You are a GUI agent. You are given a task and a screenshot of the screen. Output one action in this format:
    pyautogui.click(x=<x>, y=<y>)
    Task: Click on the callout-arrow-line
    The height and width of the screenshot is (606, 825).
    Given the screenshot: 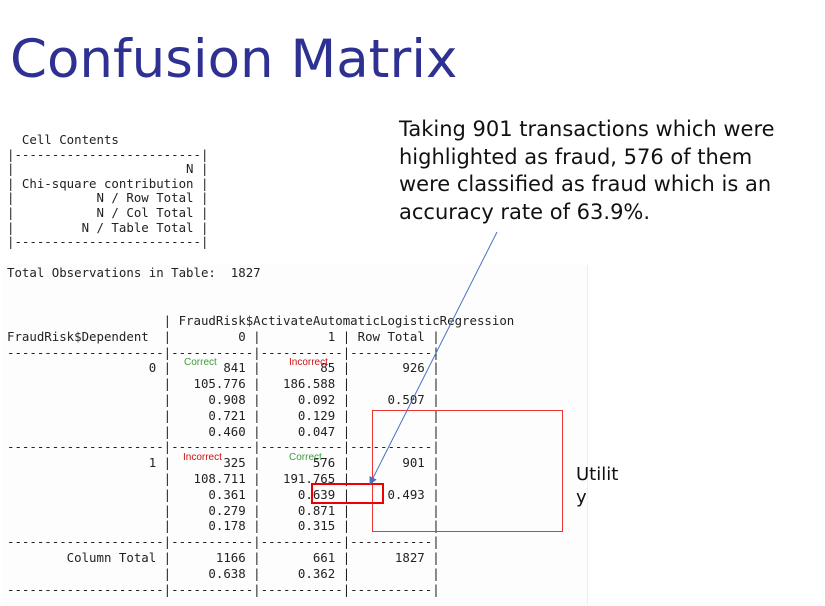 What is the action you would take?
    pyautogui.click(x=433, y=358)
    